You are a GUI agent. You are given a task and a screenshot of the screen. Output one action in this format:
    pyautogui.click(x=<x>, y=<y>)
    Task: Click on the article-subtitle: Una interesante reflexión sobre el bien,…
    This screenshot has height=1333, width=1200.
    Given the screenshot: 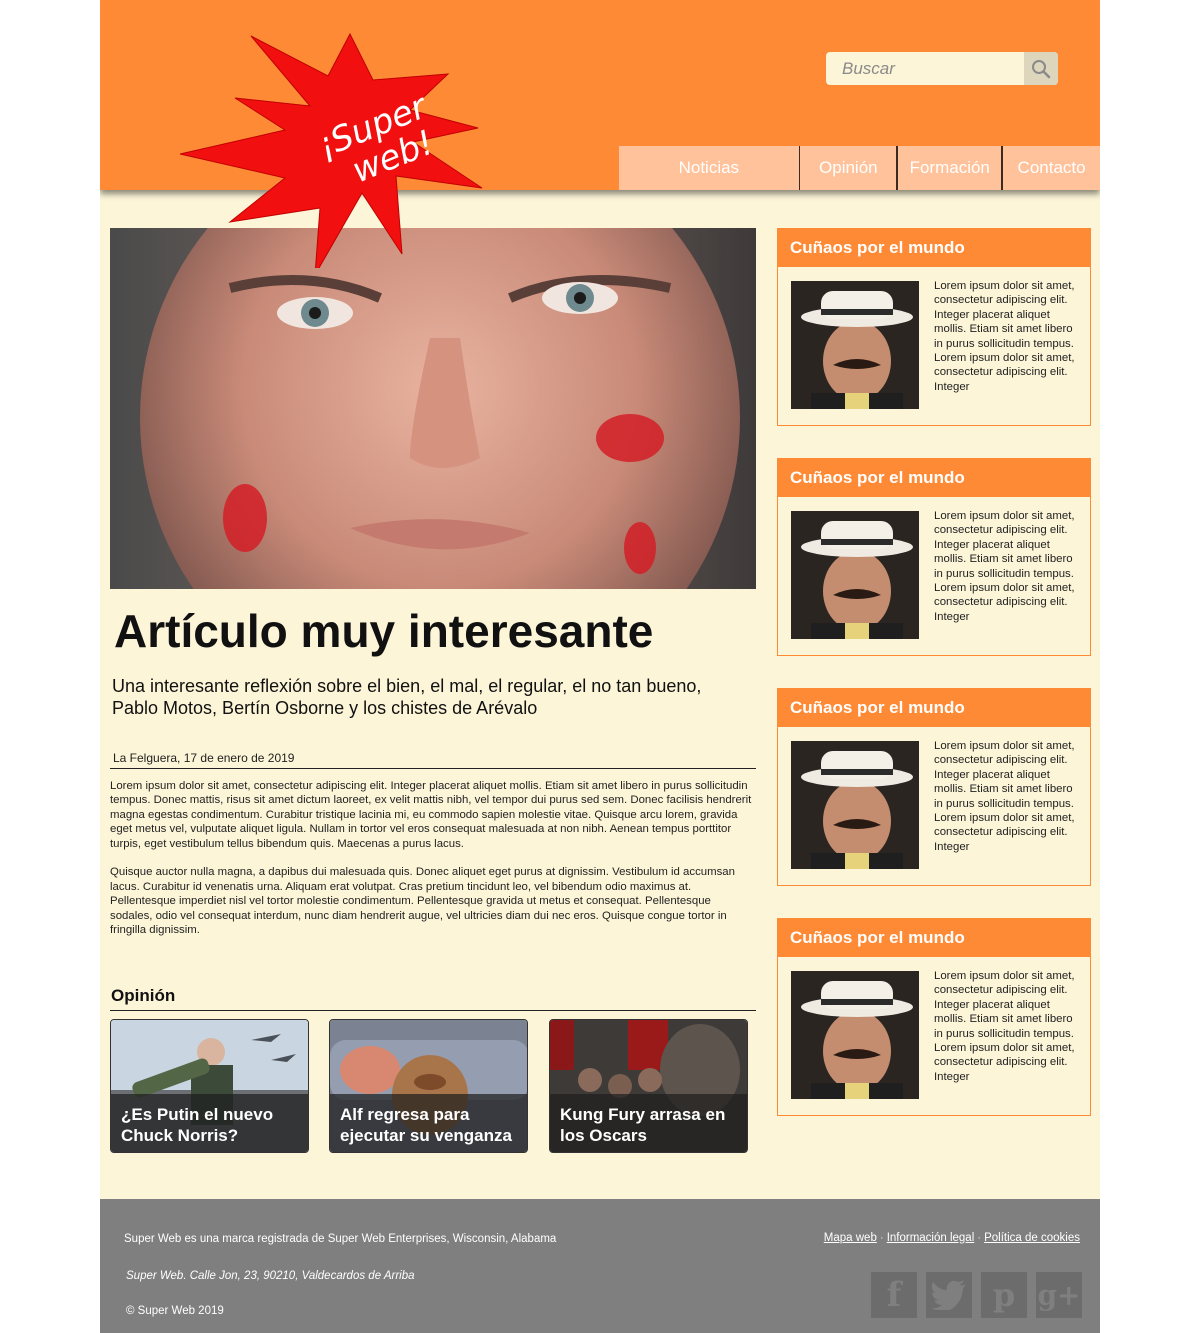 What is the action you would take?
    pyautogui.click(x=407, y=697)
    